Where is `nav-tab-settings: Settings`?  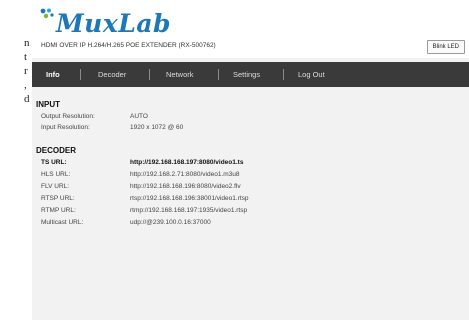 nav-tab-settings: Settings is located at coordinates (246, 74).